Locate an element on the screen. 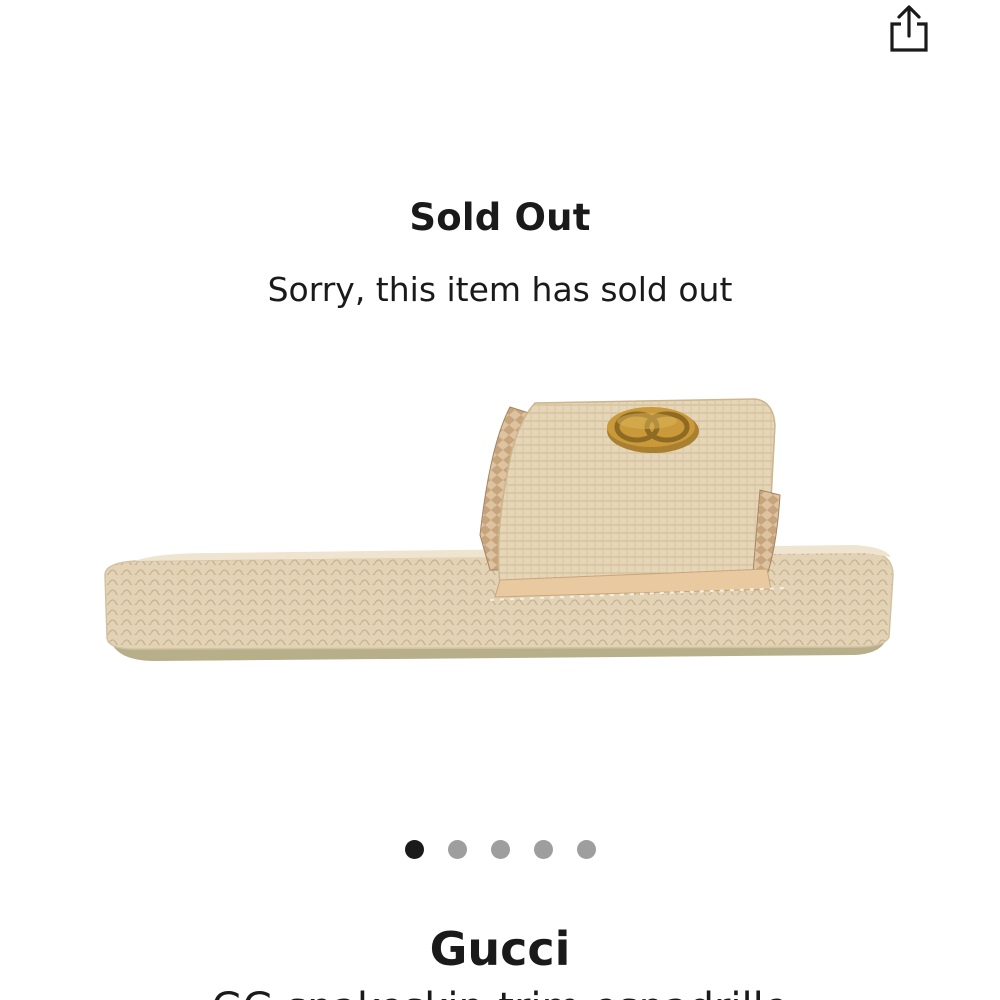 This screenshot has width=1000, height=1000. share-icon is located at coordinates (909, 28).